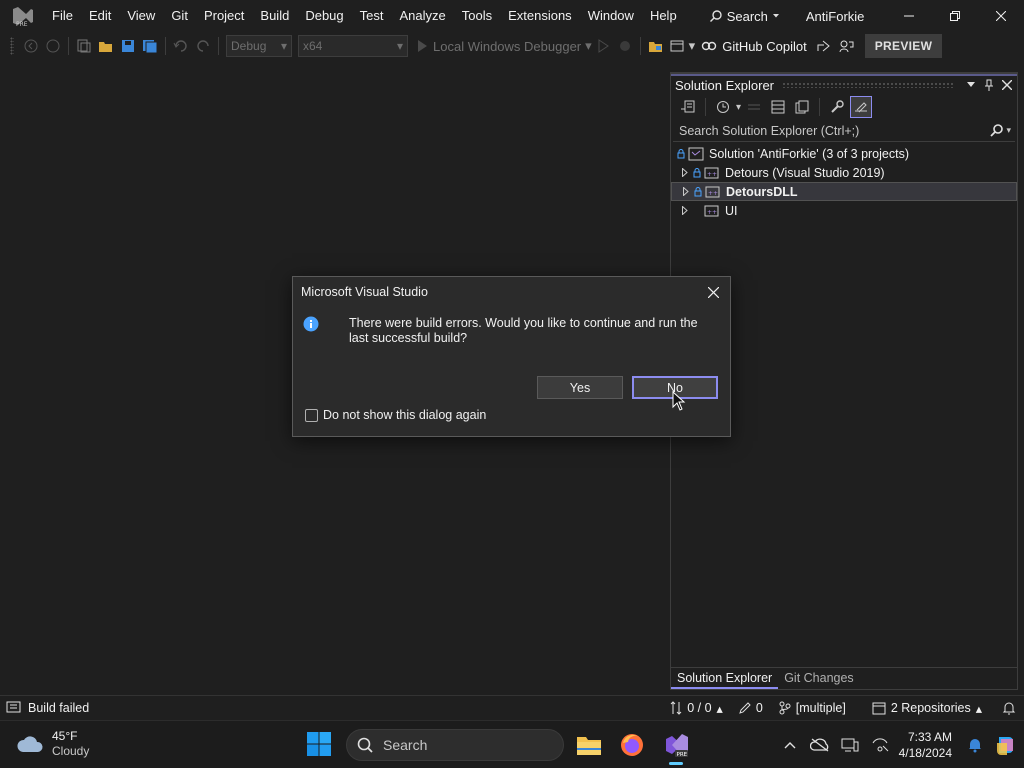  Describe the element at coordinates (62, 16) in the screenshot. I see `menu-file: File` at that location.